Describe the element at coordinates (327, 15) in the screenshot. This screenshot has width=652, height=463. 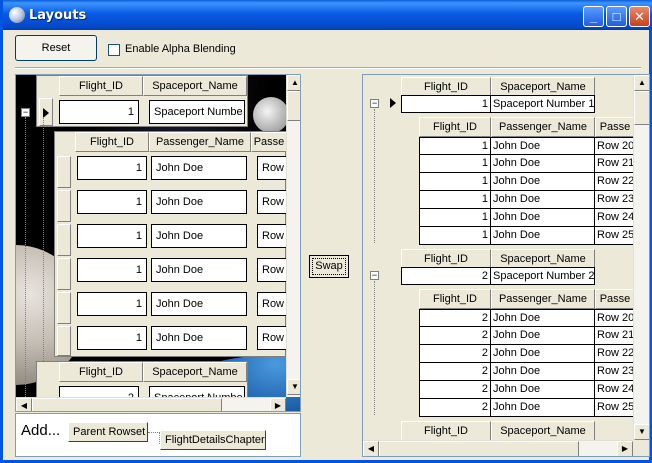
I see `title-bar: Layouts _ □ ✕` at that location.